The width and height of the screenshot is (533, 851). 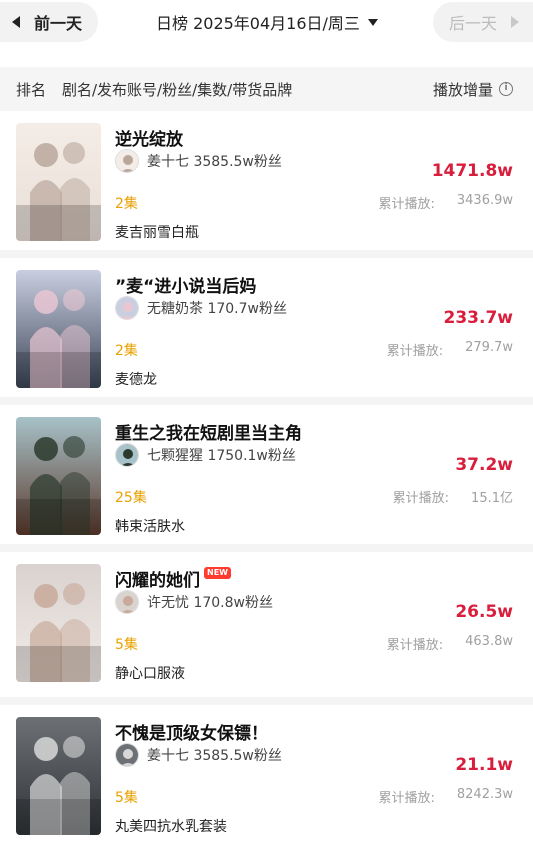 What do you see at coordinates (453, 496) in the screenshot?
I see `cumulative-plays: 累计播放: 15.1亿` at bounding box center [453, 496].